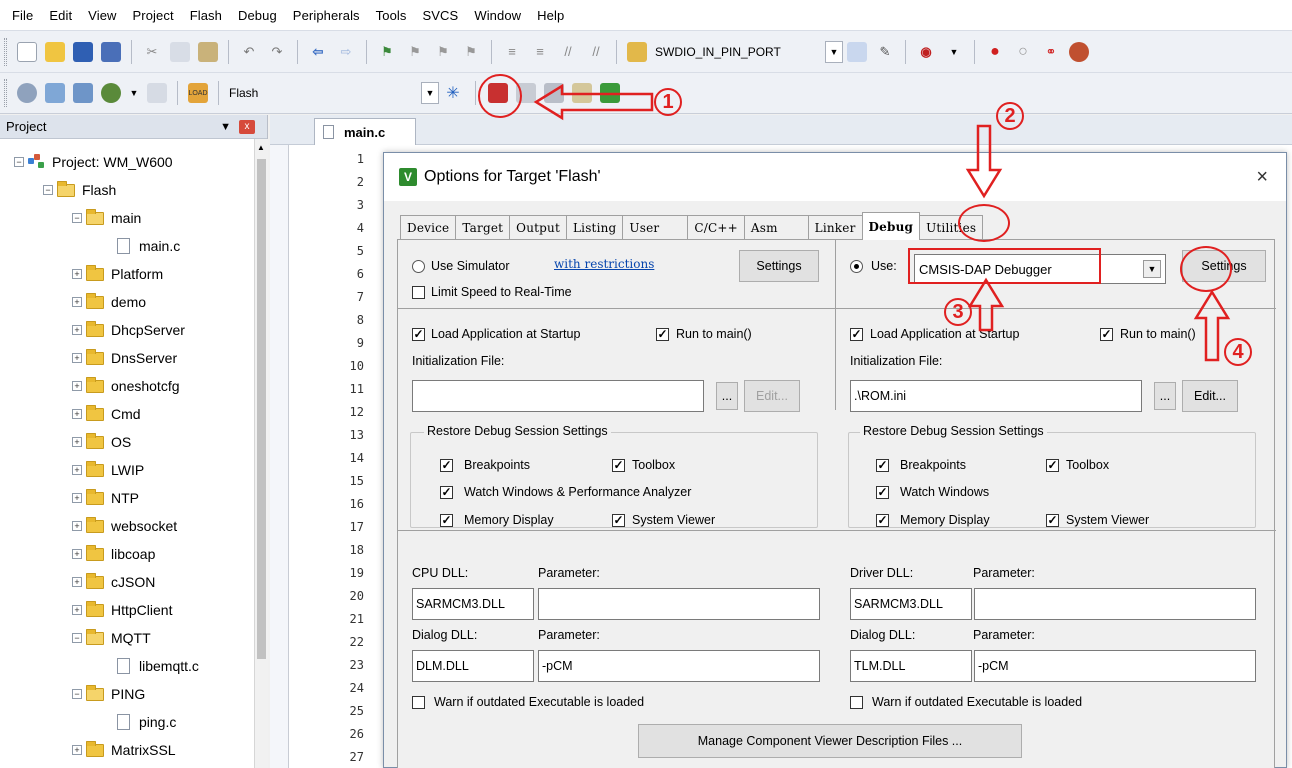  What do you see at coordinates (1206, 269) in the screenshot?
I see `annotation-circle-settings` at bounding box center [1206, 269].